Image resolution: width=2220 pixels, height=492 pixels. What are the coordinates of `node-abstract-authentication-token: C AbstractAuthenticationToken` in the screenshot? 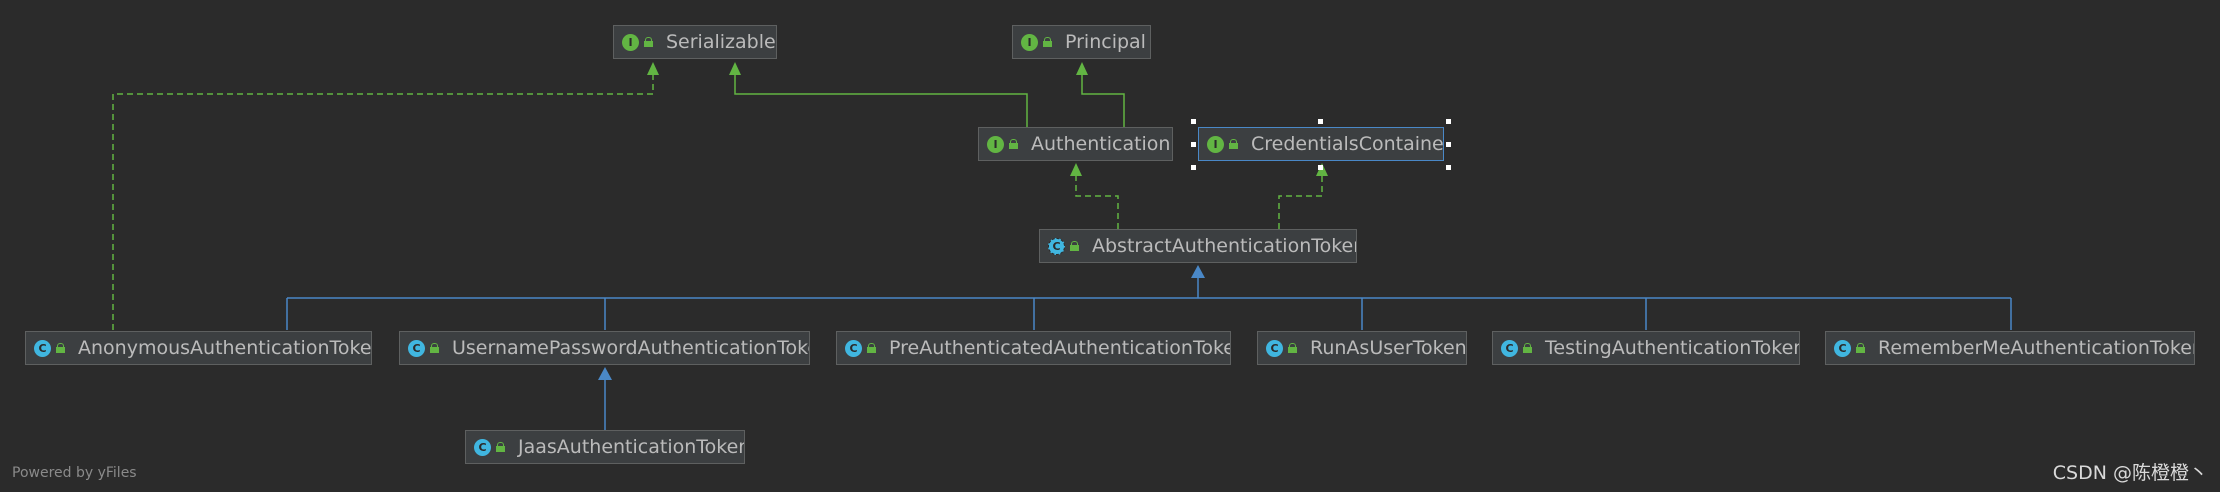 It's located at (1198, 246).